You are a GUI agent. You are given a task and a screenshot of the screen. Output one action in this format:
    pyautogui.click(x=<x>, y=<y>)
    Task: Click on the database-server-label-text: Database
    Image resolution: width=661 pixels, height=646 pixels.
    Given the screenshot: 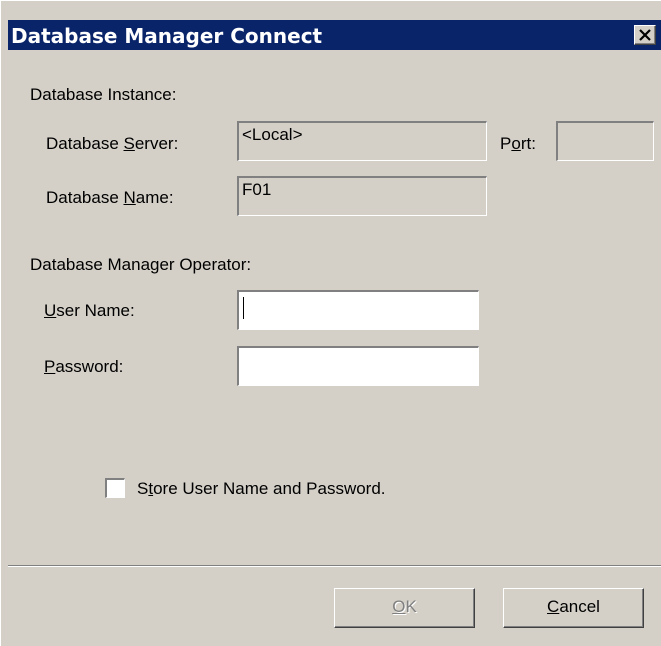 What is the action you would take?
    pyautogui.click(x=85, y=143)
    